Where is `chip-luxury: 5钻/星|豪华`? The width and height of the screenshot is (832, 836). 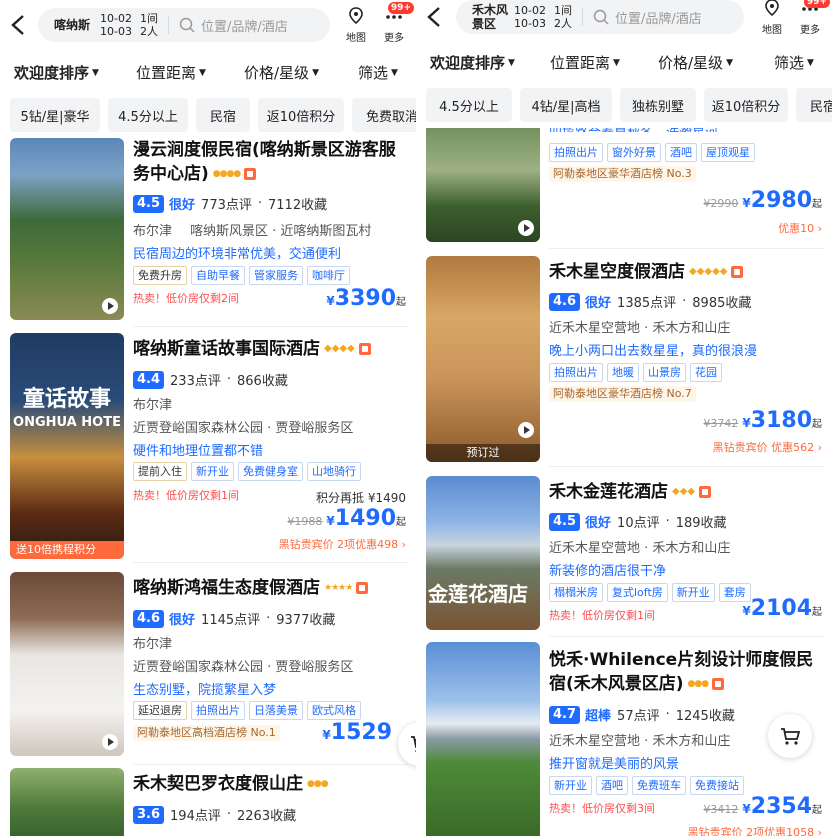
chip-luxury: 5钻/星|豪华 is located at coordinates (55, 115).